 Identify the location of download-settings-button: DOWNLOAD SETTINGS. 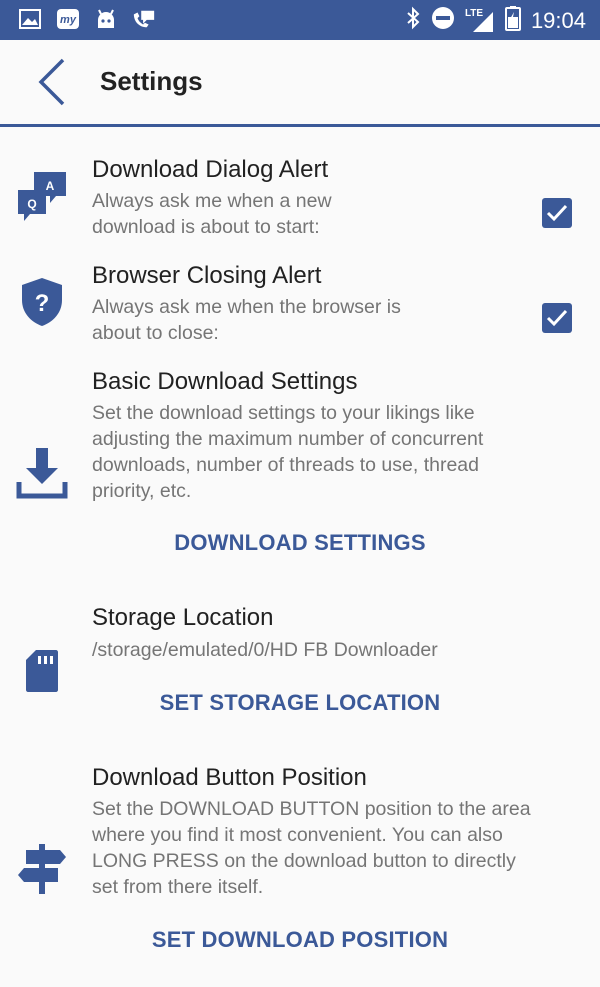
(300, 543).